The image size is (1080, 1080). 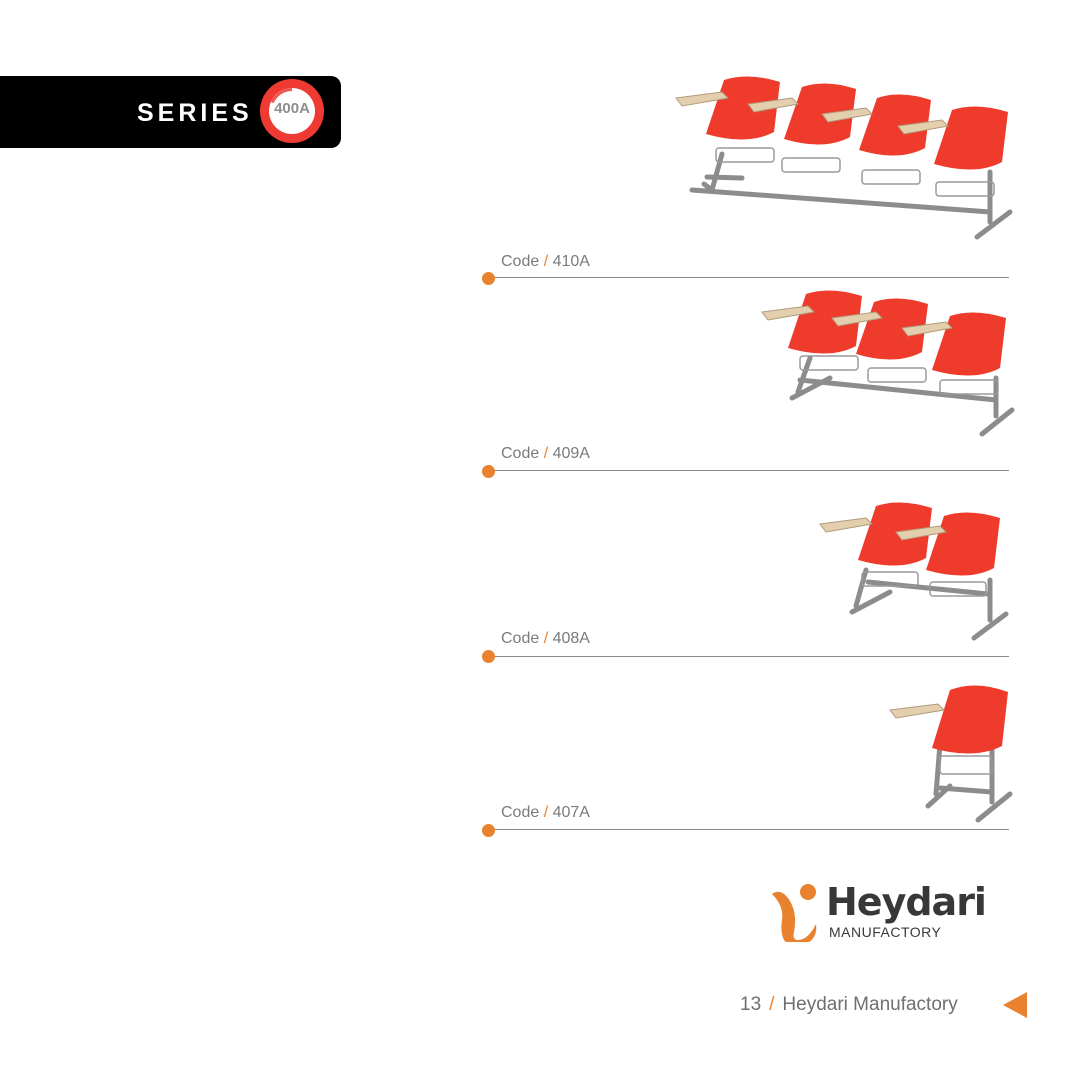 What do you see at coordinates (906, 902) in the screenshot?
I see `logo-wordmark: Heydari` at bounding box center [906, 902].